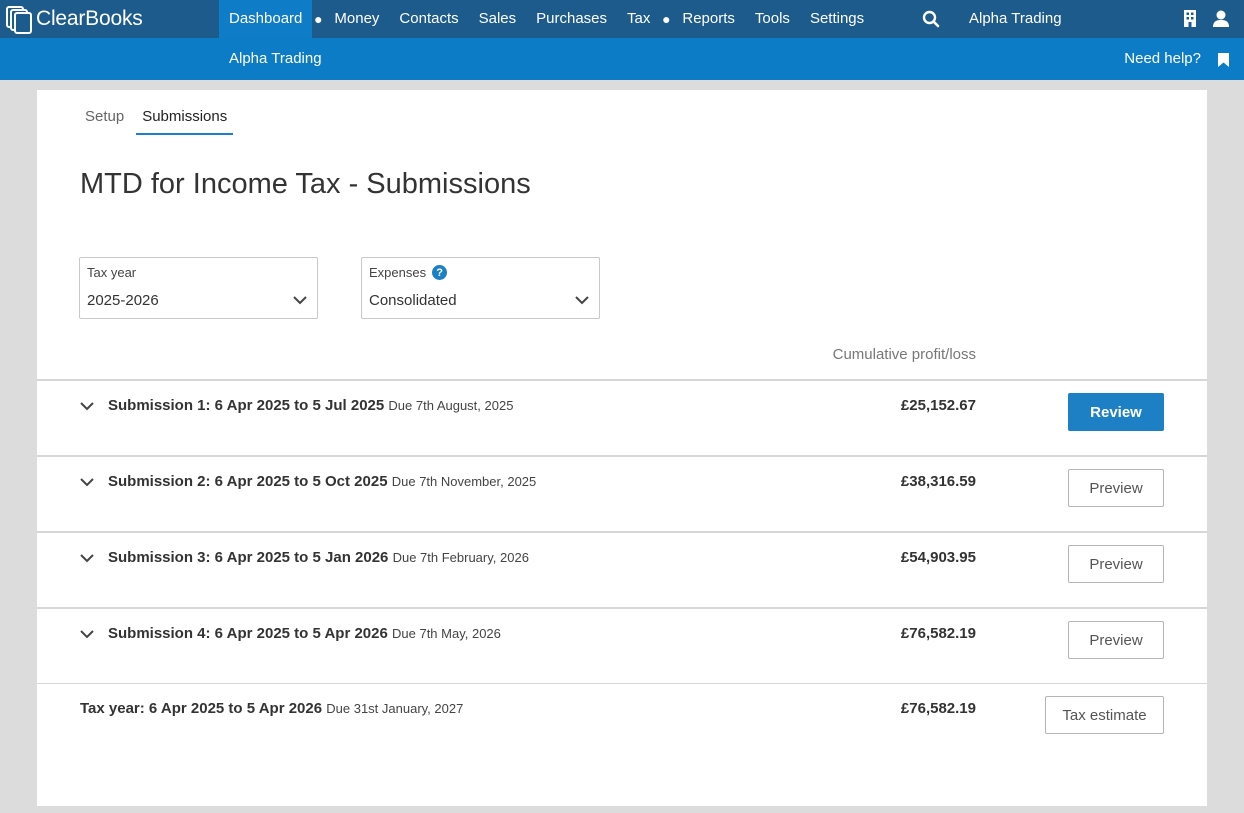 Image resolution: width=1244 pixels, height=813 pixels. What do you see at coordinates (1223, 60) in the screenshot?
I see `bookmark-icon` at bounding box center [1223, 60].